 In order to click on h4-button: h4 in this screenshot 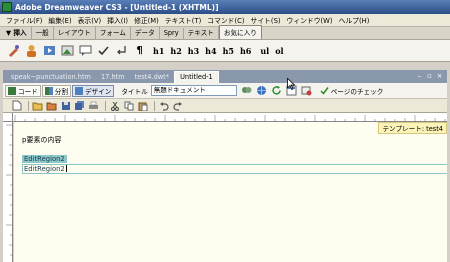, I will do `click(210, 51)`.